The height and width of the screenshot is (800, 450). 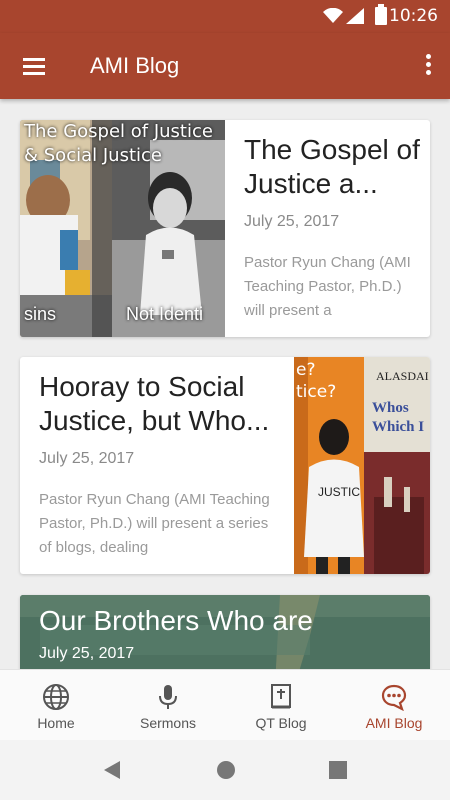 I want to click on battery-icon, so click(x=381, y=14).